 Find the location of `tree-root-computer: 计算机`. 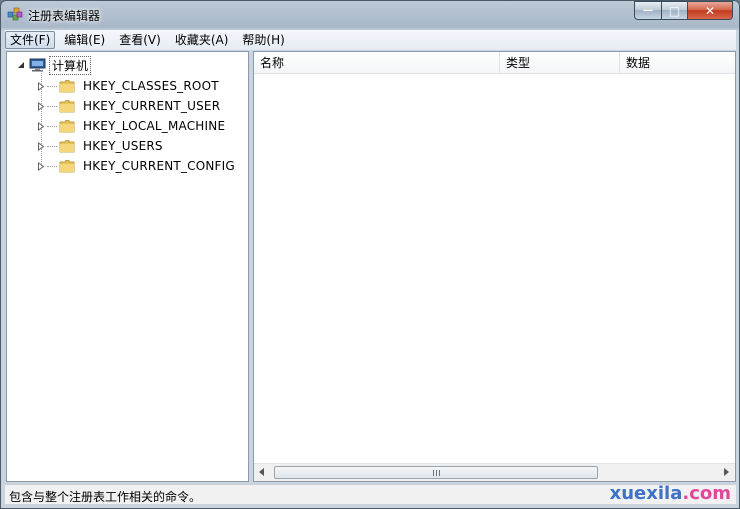

tree-root-computer: 计算机 is located at coordinates (54, 65).